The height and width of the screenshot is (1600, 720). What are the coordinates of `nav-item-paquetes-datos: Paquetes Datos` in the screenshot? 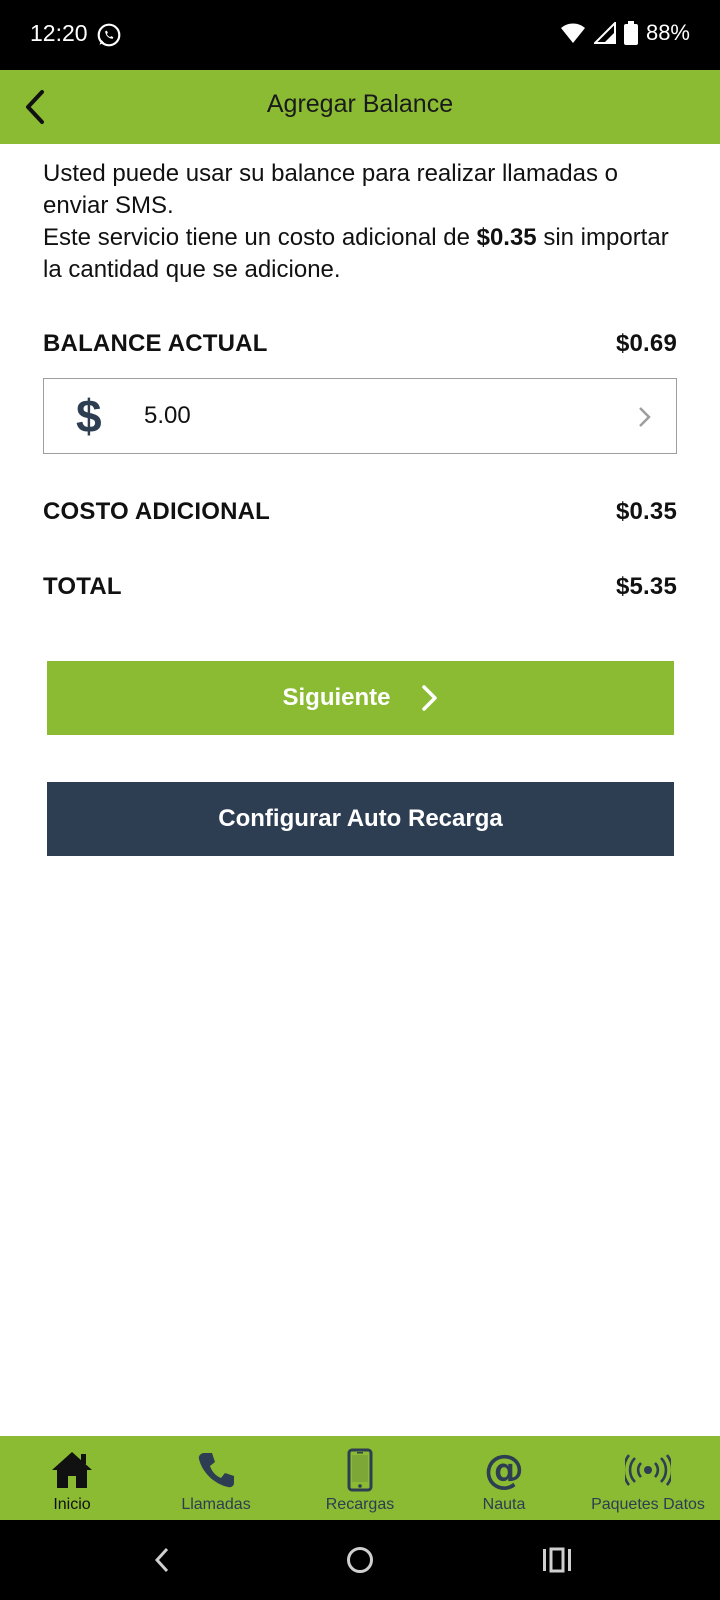 It's located at (648, 1478).